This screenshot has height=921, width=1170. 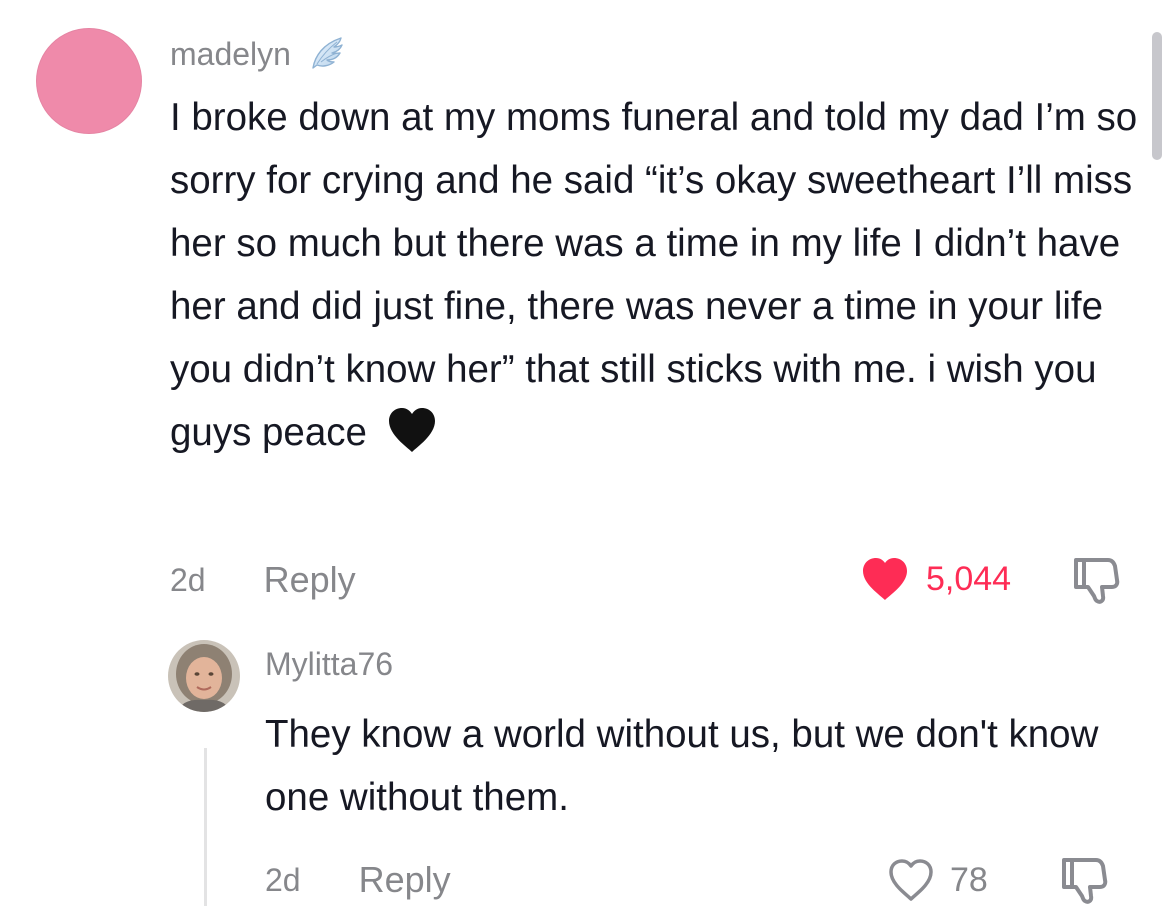 What do you see at coordinates (358, 880) in the screenshot?
I see `reply-actions: 2d Reply` at bounding box center [358, 880].